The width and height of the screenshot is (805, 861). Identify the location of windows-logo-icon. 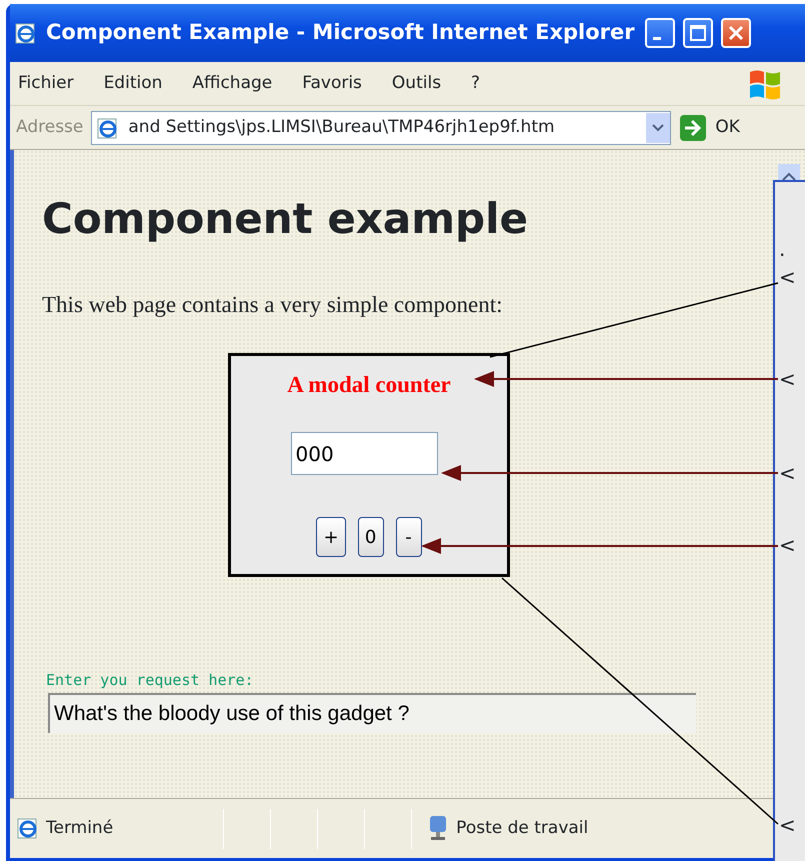
(765, 84).